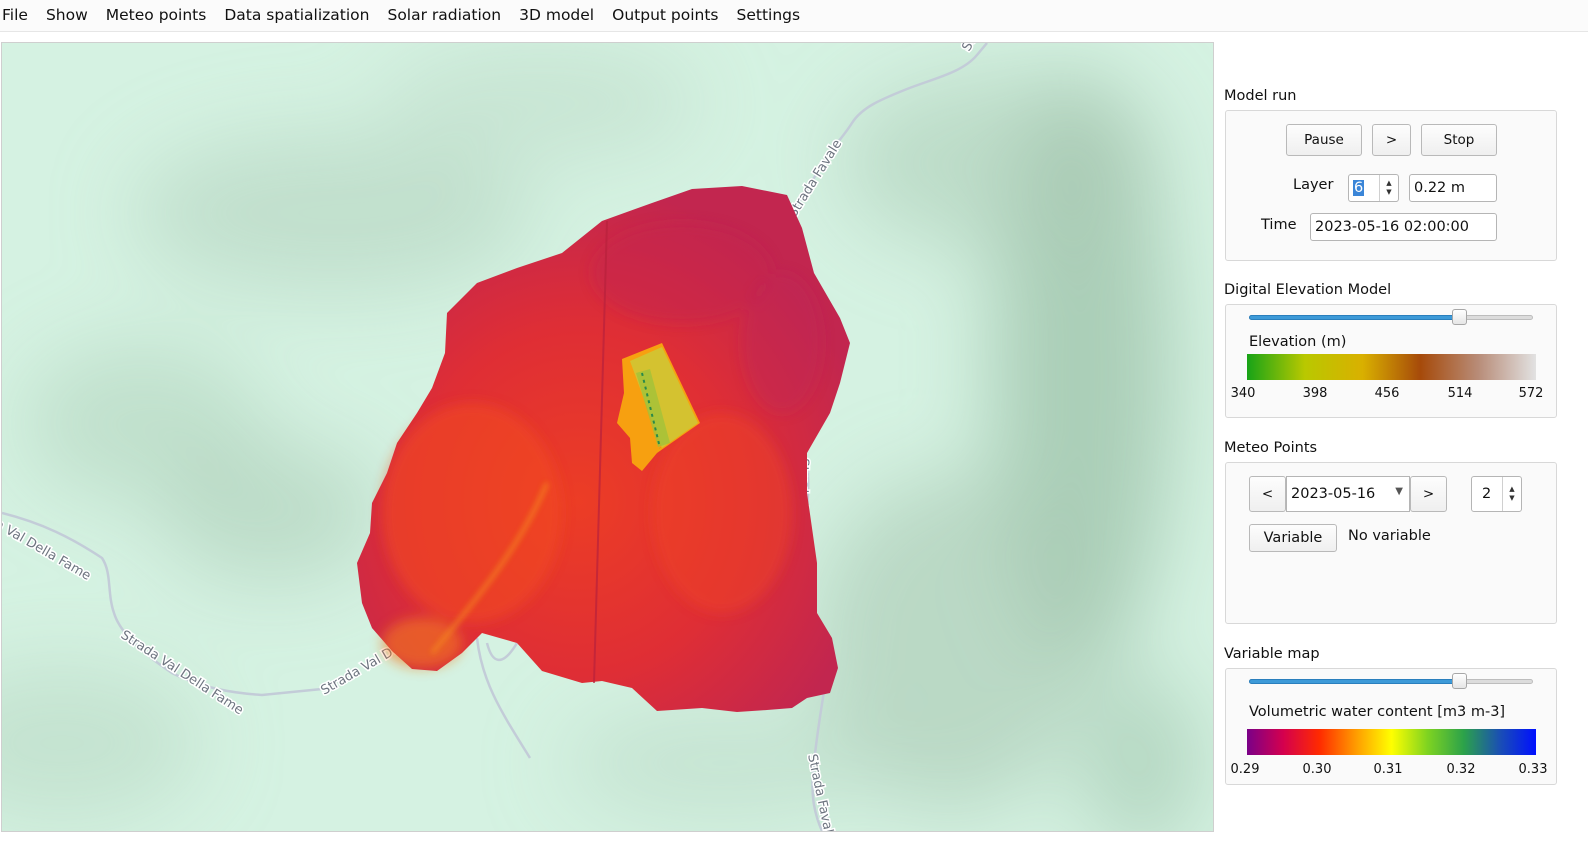 The width and height of the screenshot is (1588, 858). I want to click on menu-show: Show, so click(67, 15).